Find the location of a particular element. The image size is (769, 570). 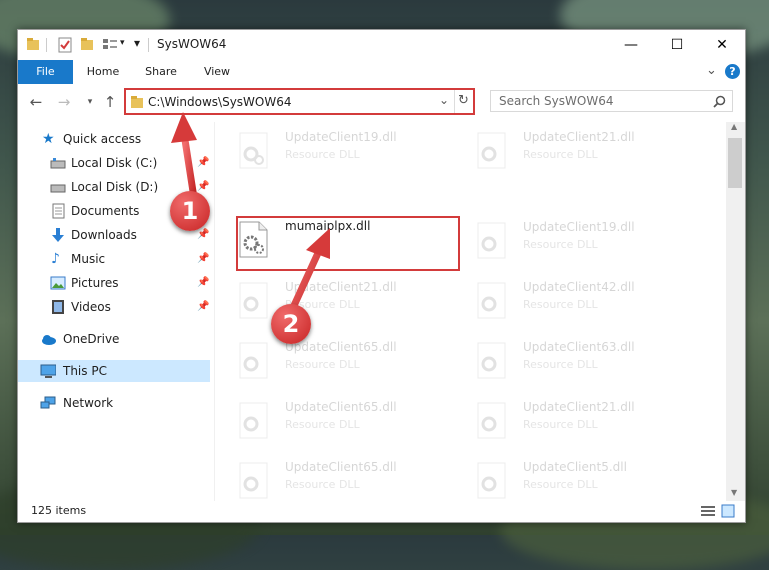

callout-2: 2 is located at coordinates (291, 324).